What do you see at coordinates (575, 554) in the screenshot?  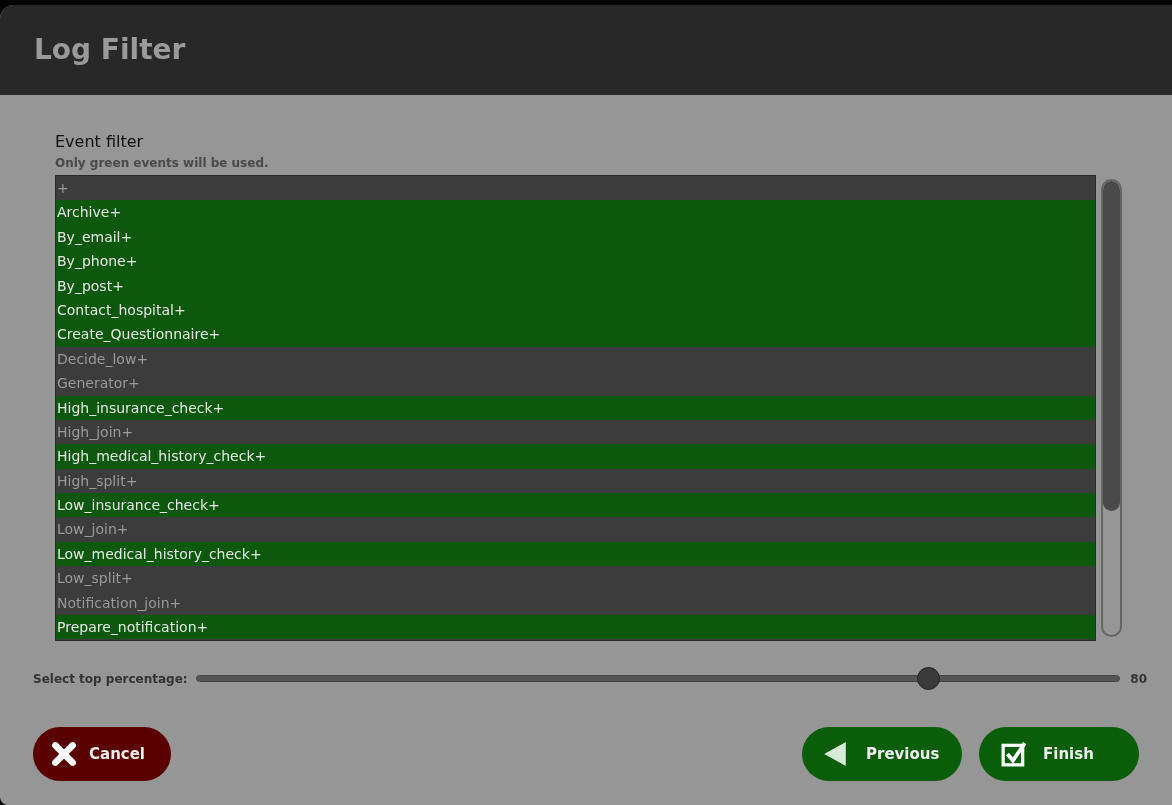 I see `event-row: Low_medical_history_check+` at bounding box center [575, 554].